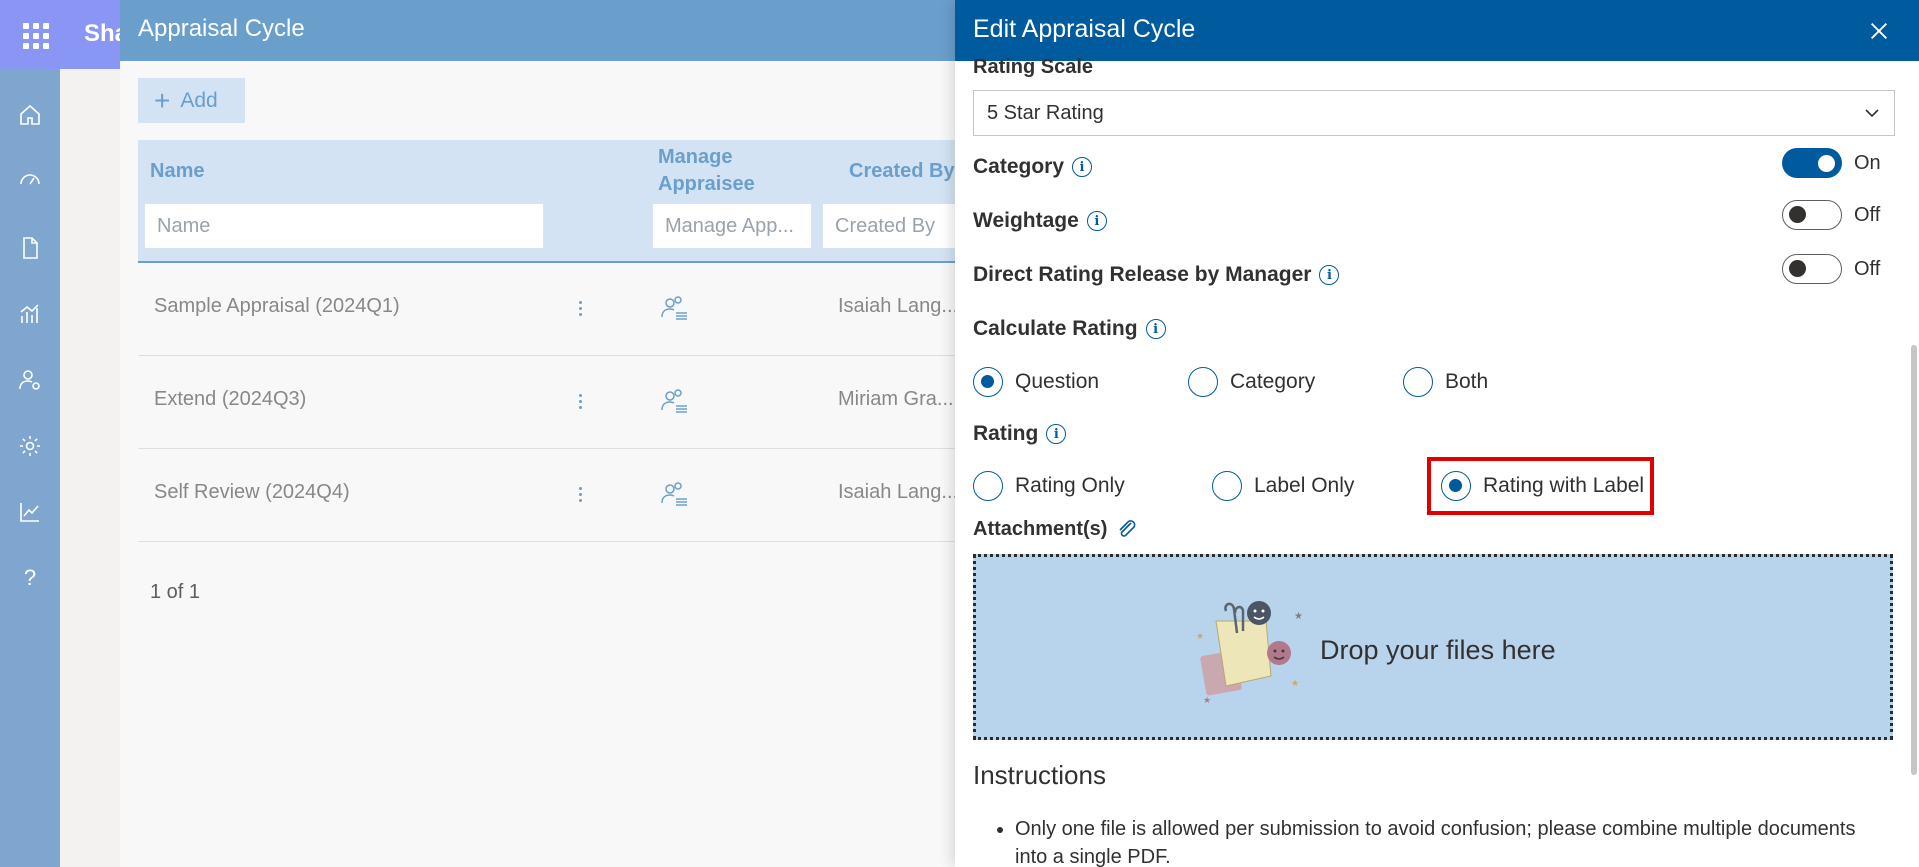 Image resolution: width=1919 pixels, height=867 pixels. I want to click on category-toggle-group: On, so click(1831, 163).